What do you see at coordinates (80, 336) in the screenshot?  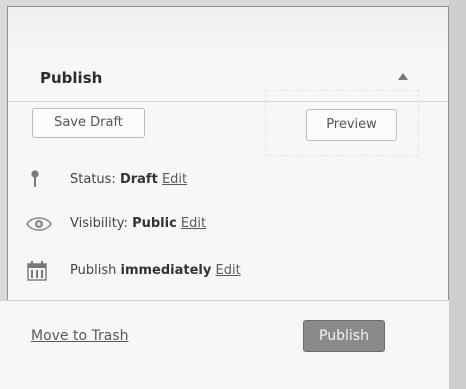 I see `move-to-trash-link: Move to Trash` at bounding box center [80, 336].